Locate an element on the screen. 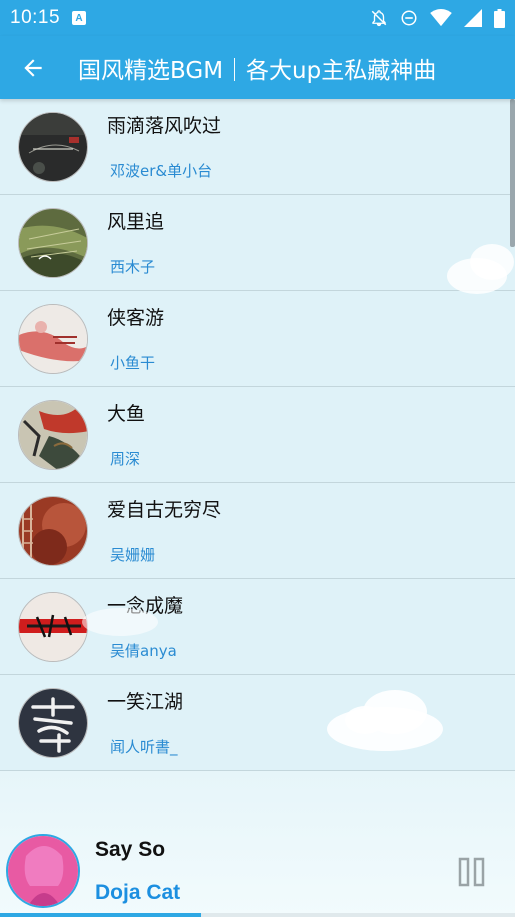 The image size is (515, 917). back-button is located at coordinates (33, 67).